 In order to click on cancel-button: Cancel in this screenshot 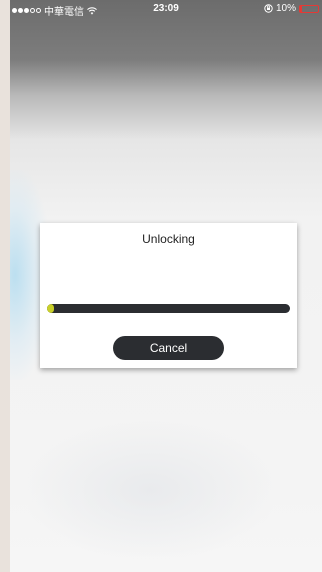, I will do `click(168, 348)`.